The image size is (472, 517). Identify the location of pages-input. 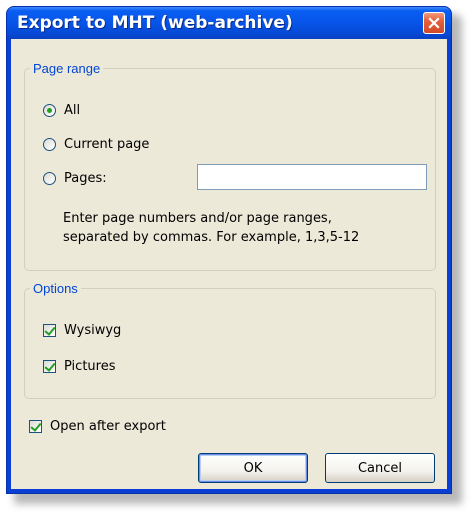
(312, 177).